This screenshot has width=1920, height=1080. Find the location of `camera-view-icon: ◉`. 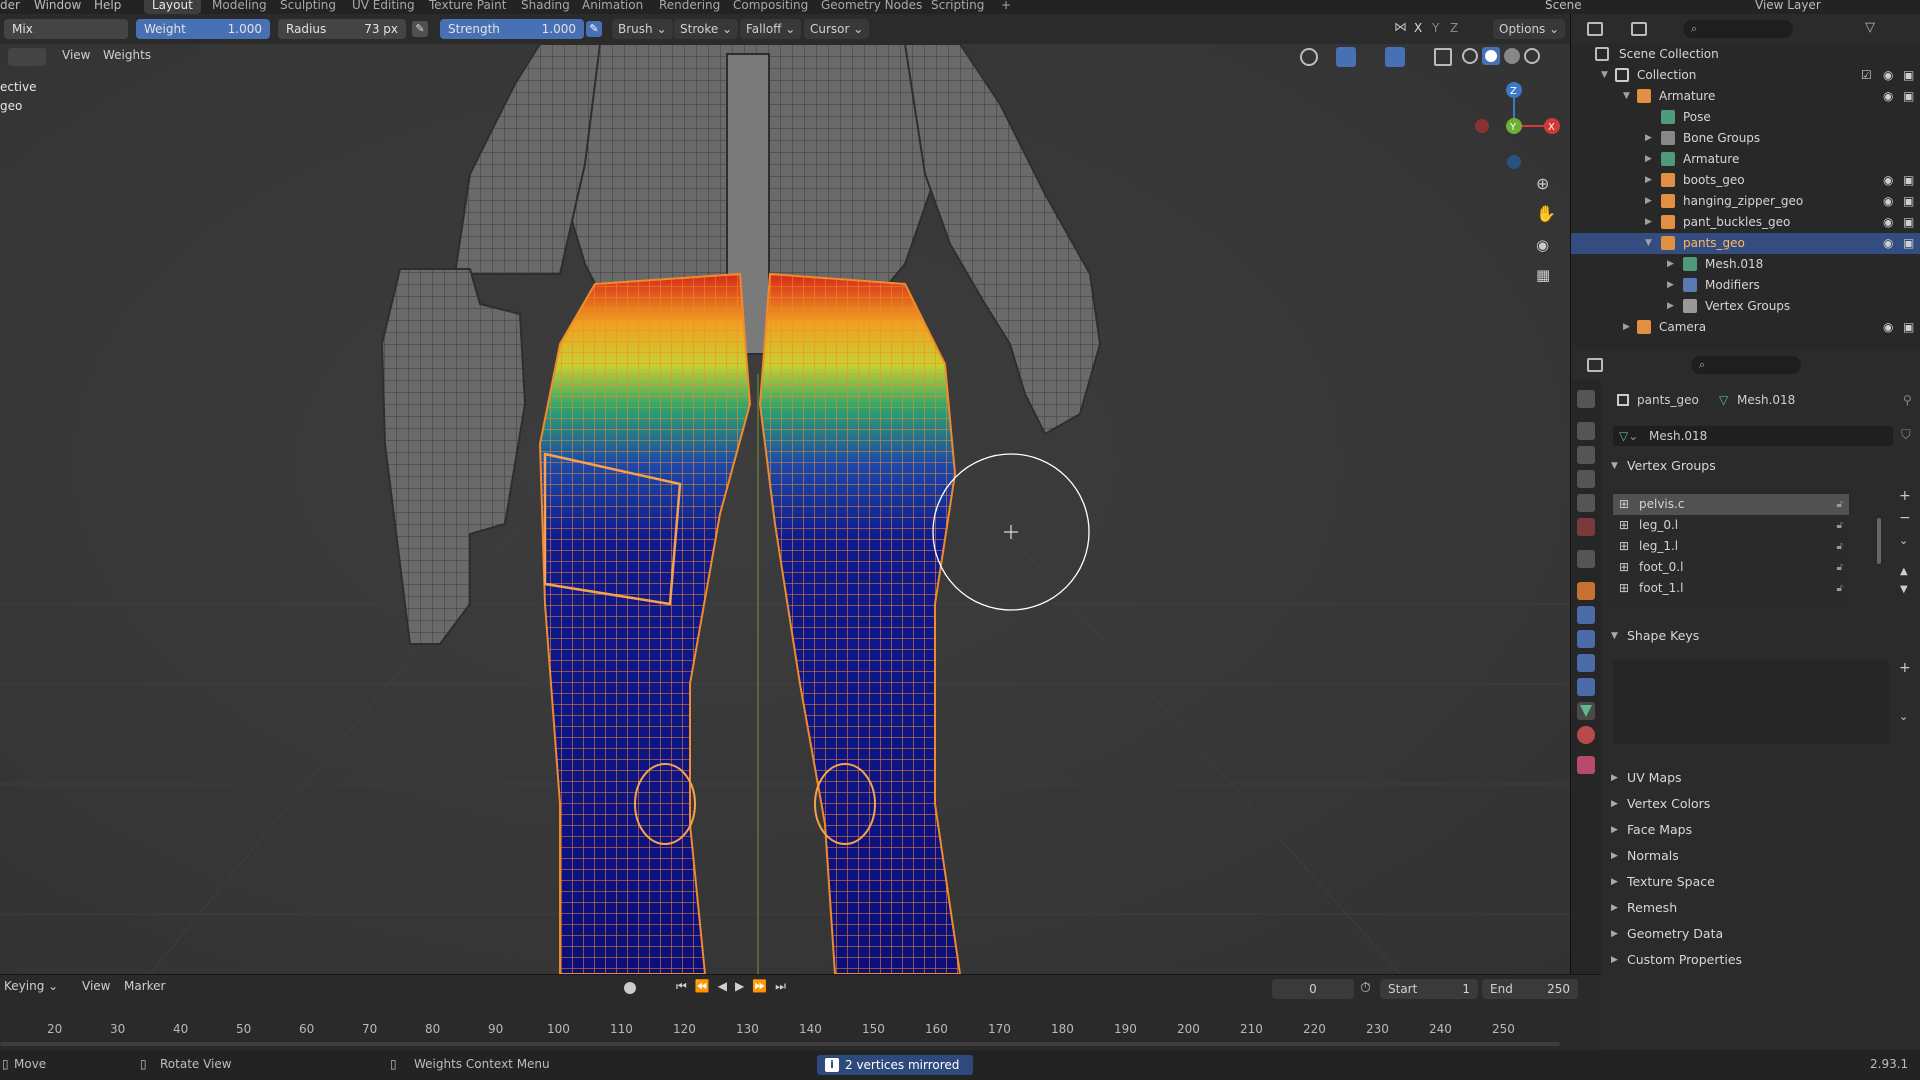

camera-view-icon: ◉ is located at coordinates (1542, 245).